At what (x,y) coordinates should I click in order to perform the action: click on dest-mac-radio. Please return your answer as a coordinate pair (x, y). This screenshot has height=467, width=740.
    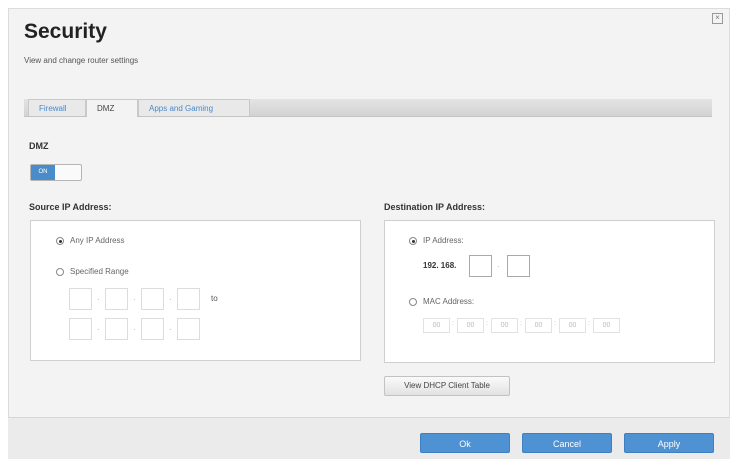
    Looking at the image, I should click on (413, 302).